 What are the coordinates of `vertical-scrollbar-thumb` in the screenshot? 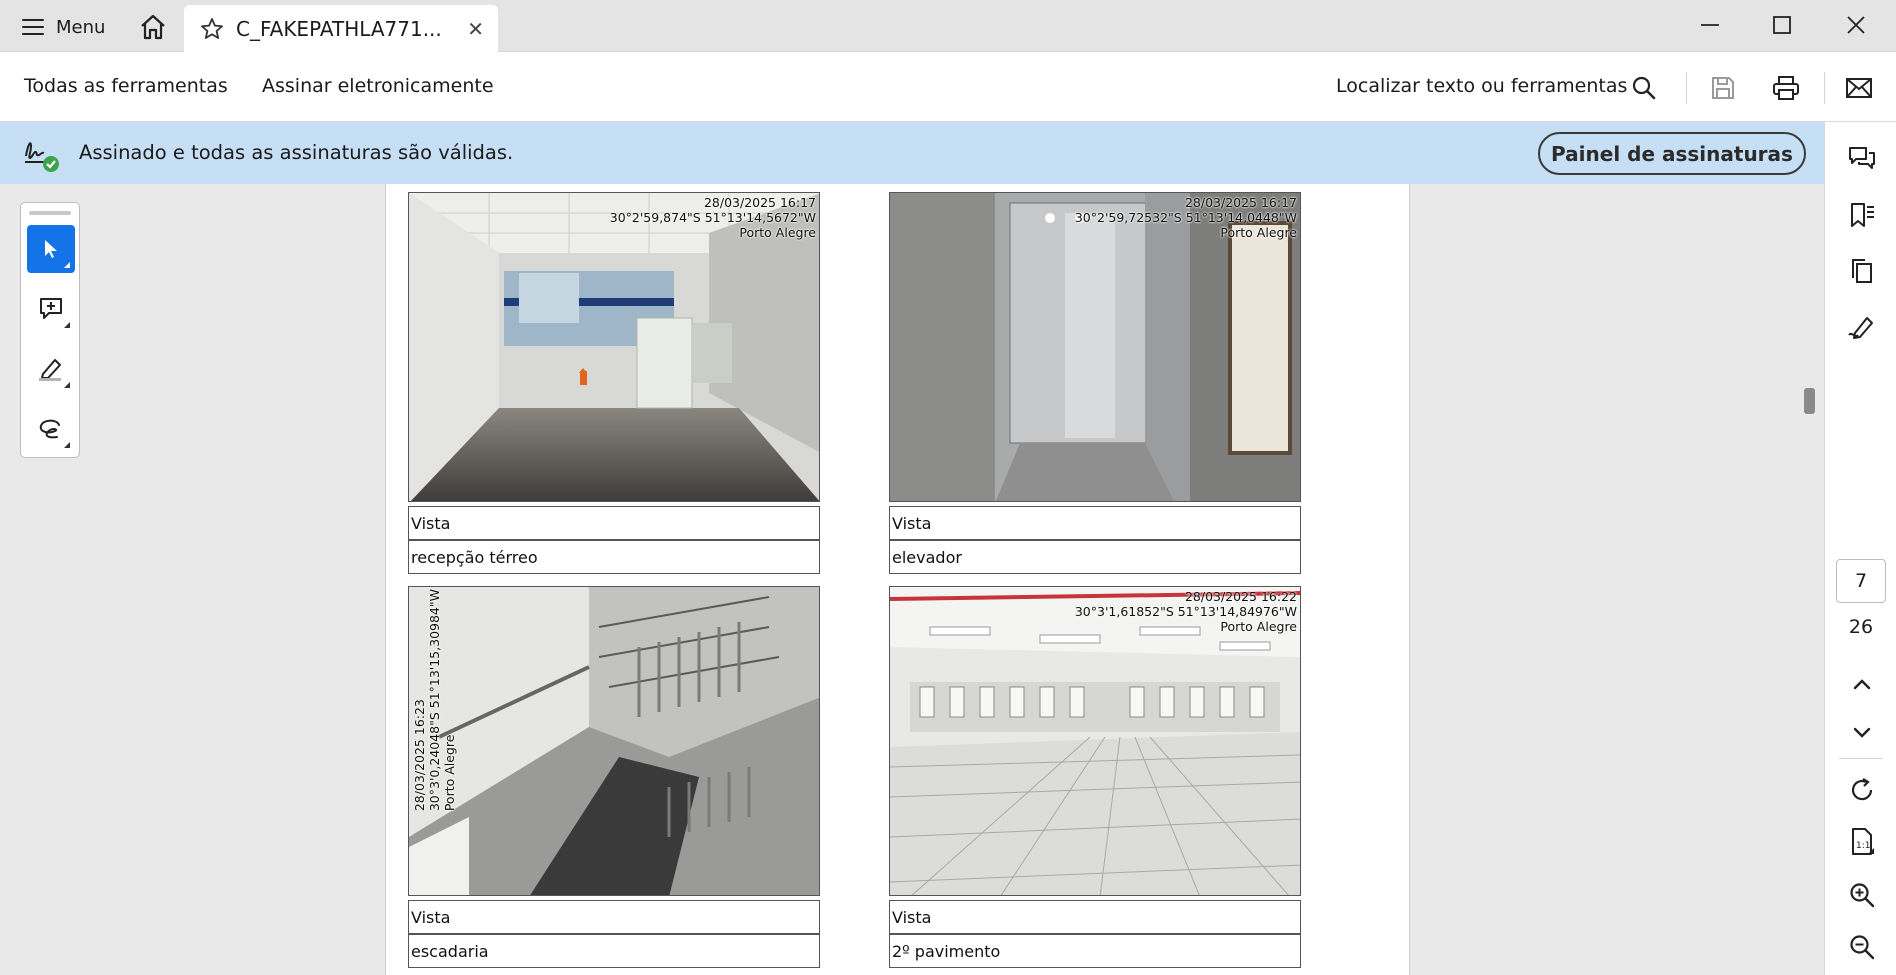 It's located at (1809, 401).